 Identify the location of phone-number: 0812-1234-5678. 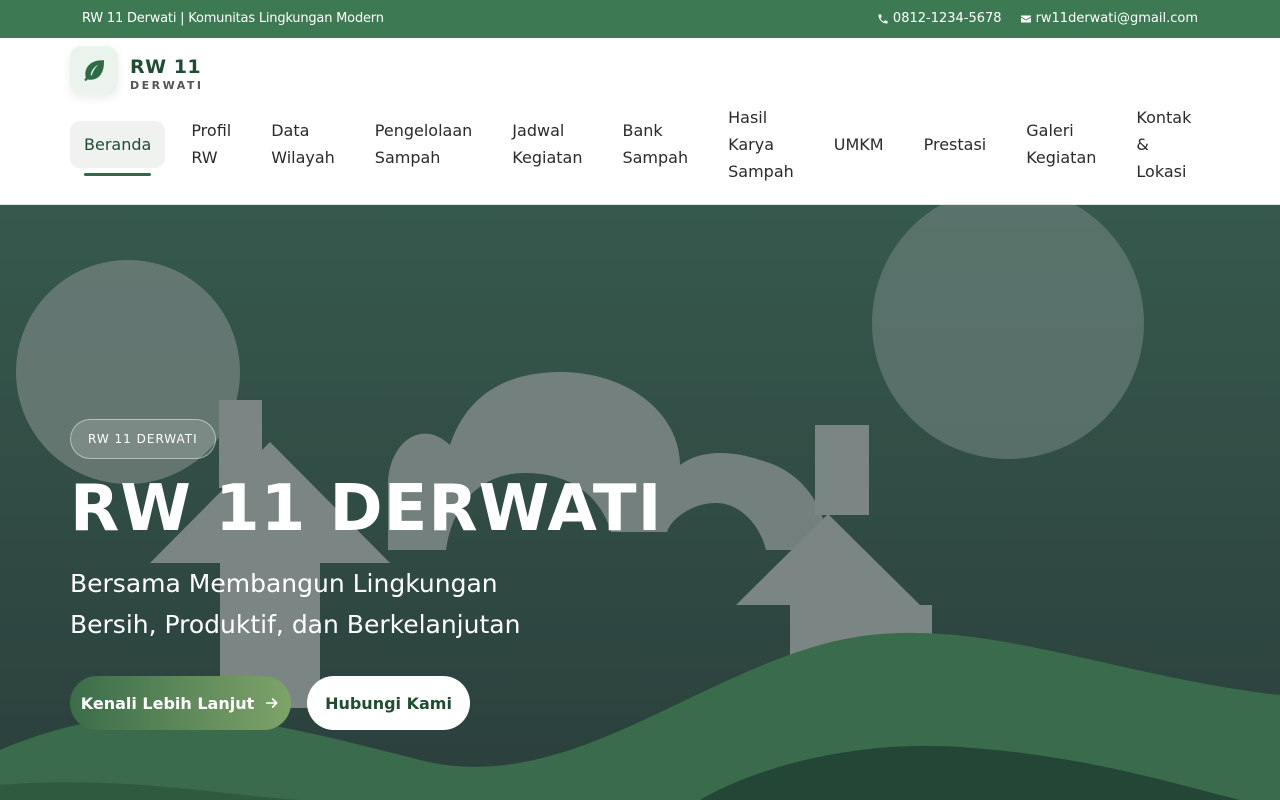
(947, 18).